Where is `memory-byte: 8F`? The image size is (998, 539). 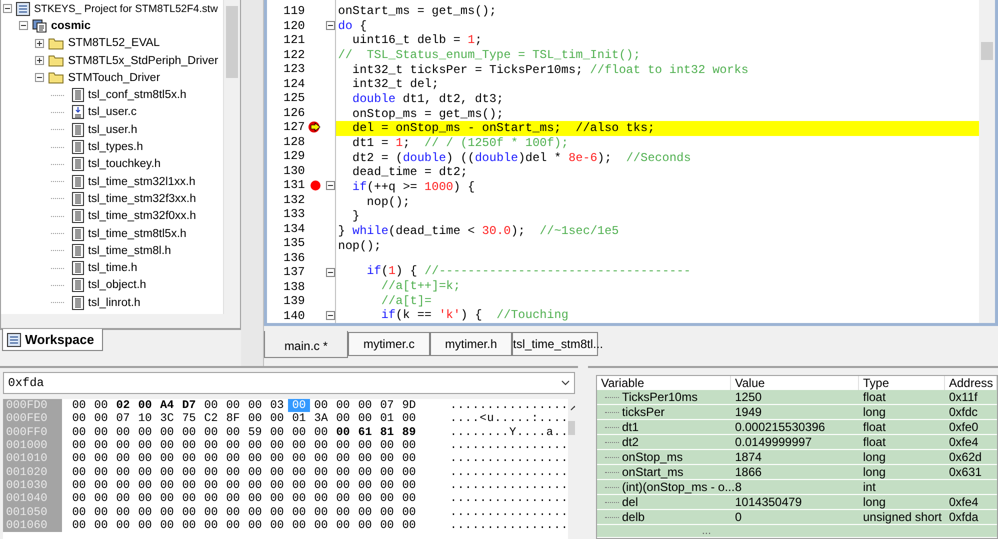 memory-byte: 8F is located at coordinates (233, 419).